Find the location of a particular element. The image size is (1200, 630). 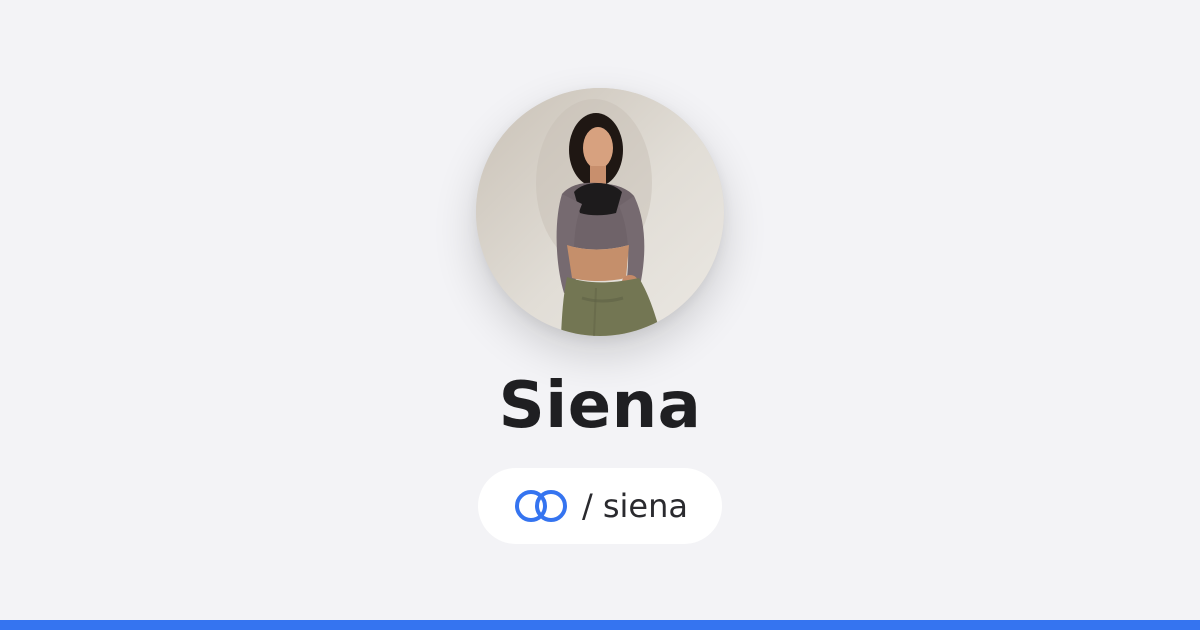

link-rings-icon is located at coordinates (541, 506).